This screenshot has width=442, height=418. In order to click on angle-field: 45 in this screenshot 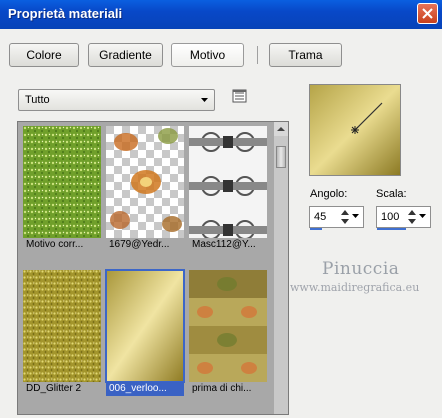, I will do `click(336, 218)`.